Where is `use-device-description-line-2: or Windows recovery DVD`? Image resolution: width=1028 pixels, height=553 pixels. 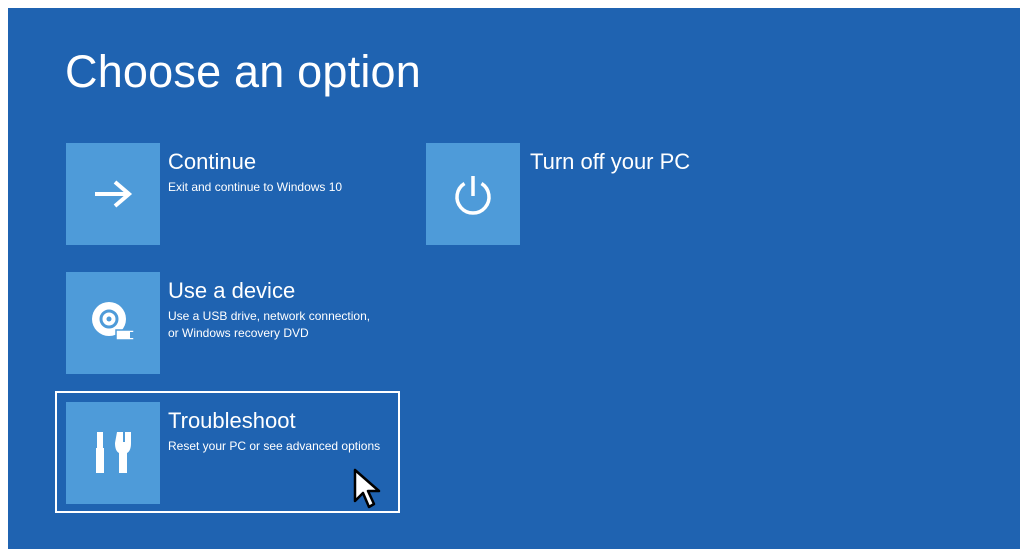
use-device-description-line-2: or Windows recovery DVD is located at coordinates (238, 333).